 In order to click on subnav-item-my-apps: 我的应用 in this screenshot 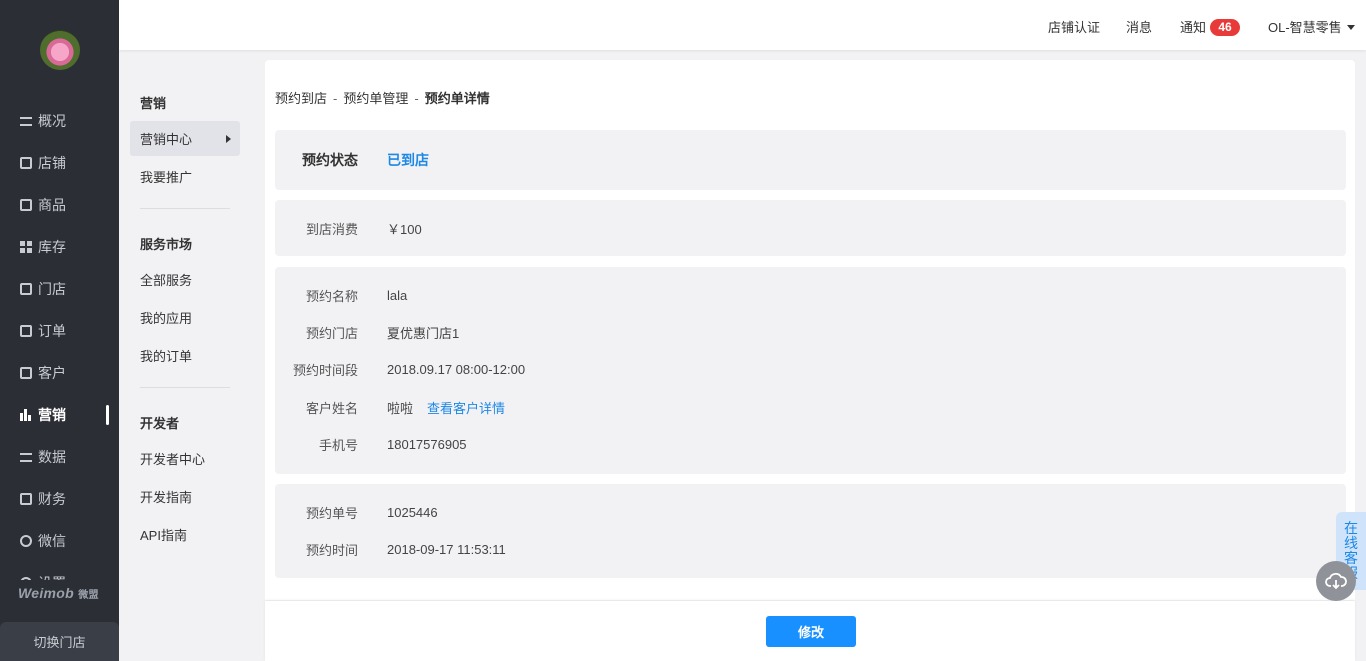, I will do `click(185, 317)`.